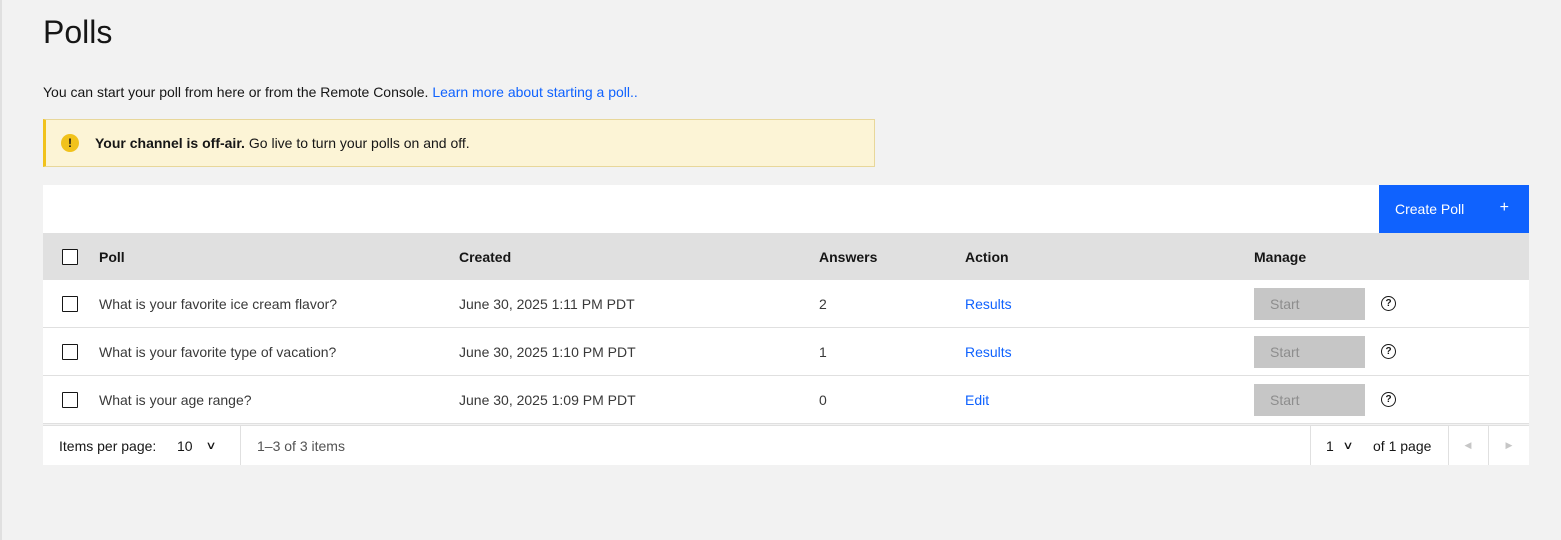  Describe the element at coordinates (987, 256) in the screenshot. I see `header-action: Action` at that location.